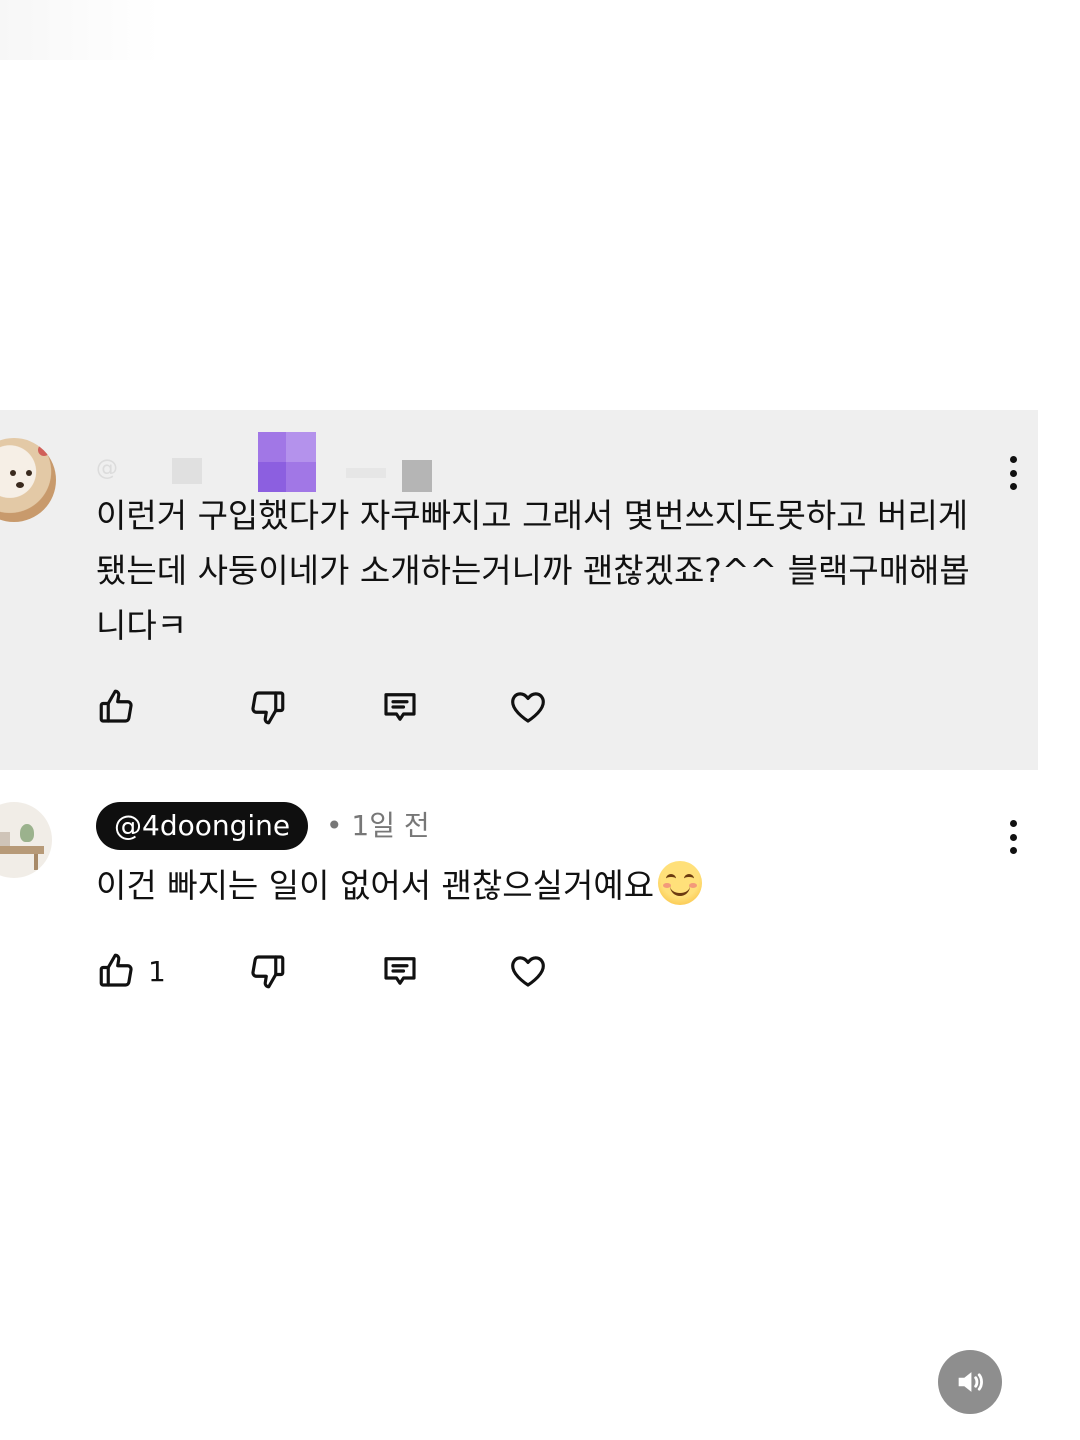 The image size is (1080, 1440). I want to click on top-blur-smudge, so click(80, 30).